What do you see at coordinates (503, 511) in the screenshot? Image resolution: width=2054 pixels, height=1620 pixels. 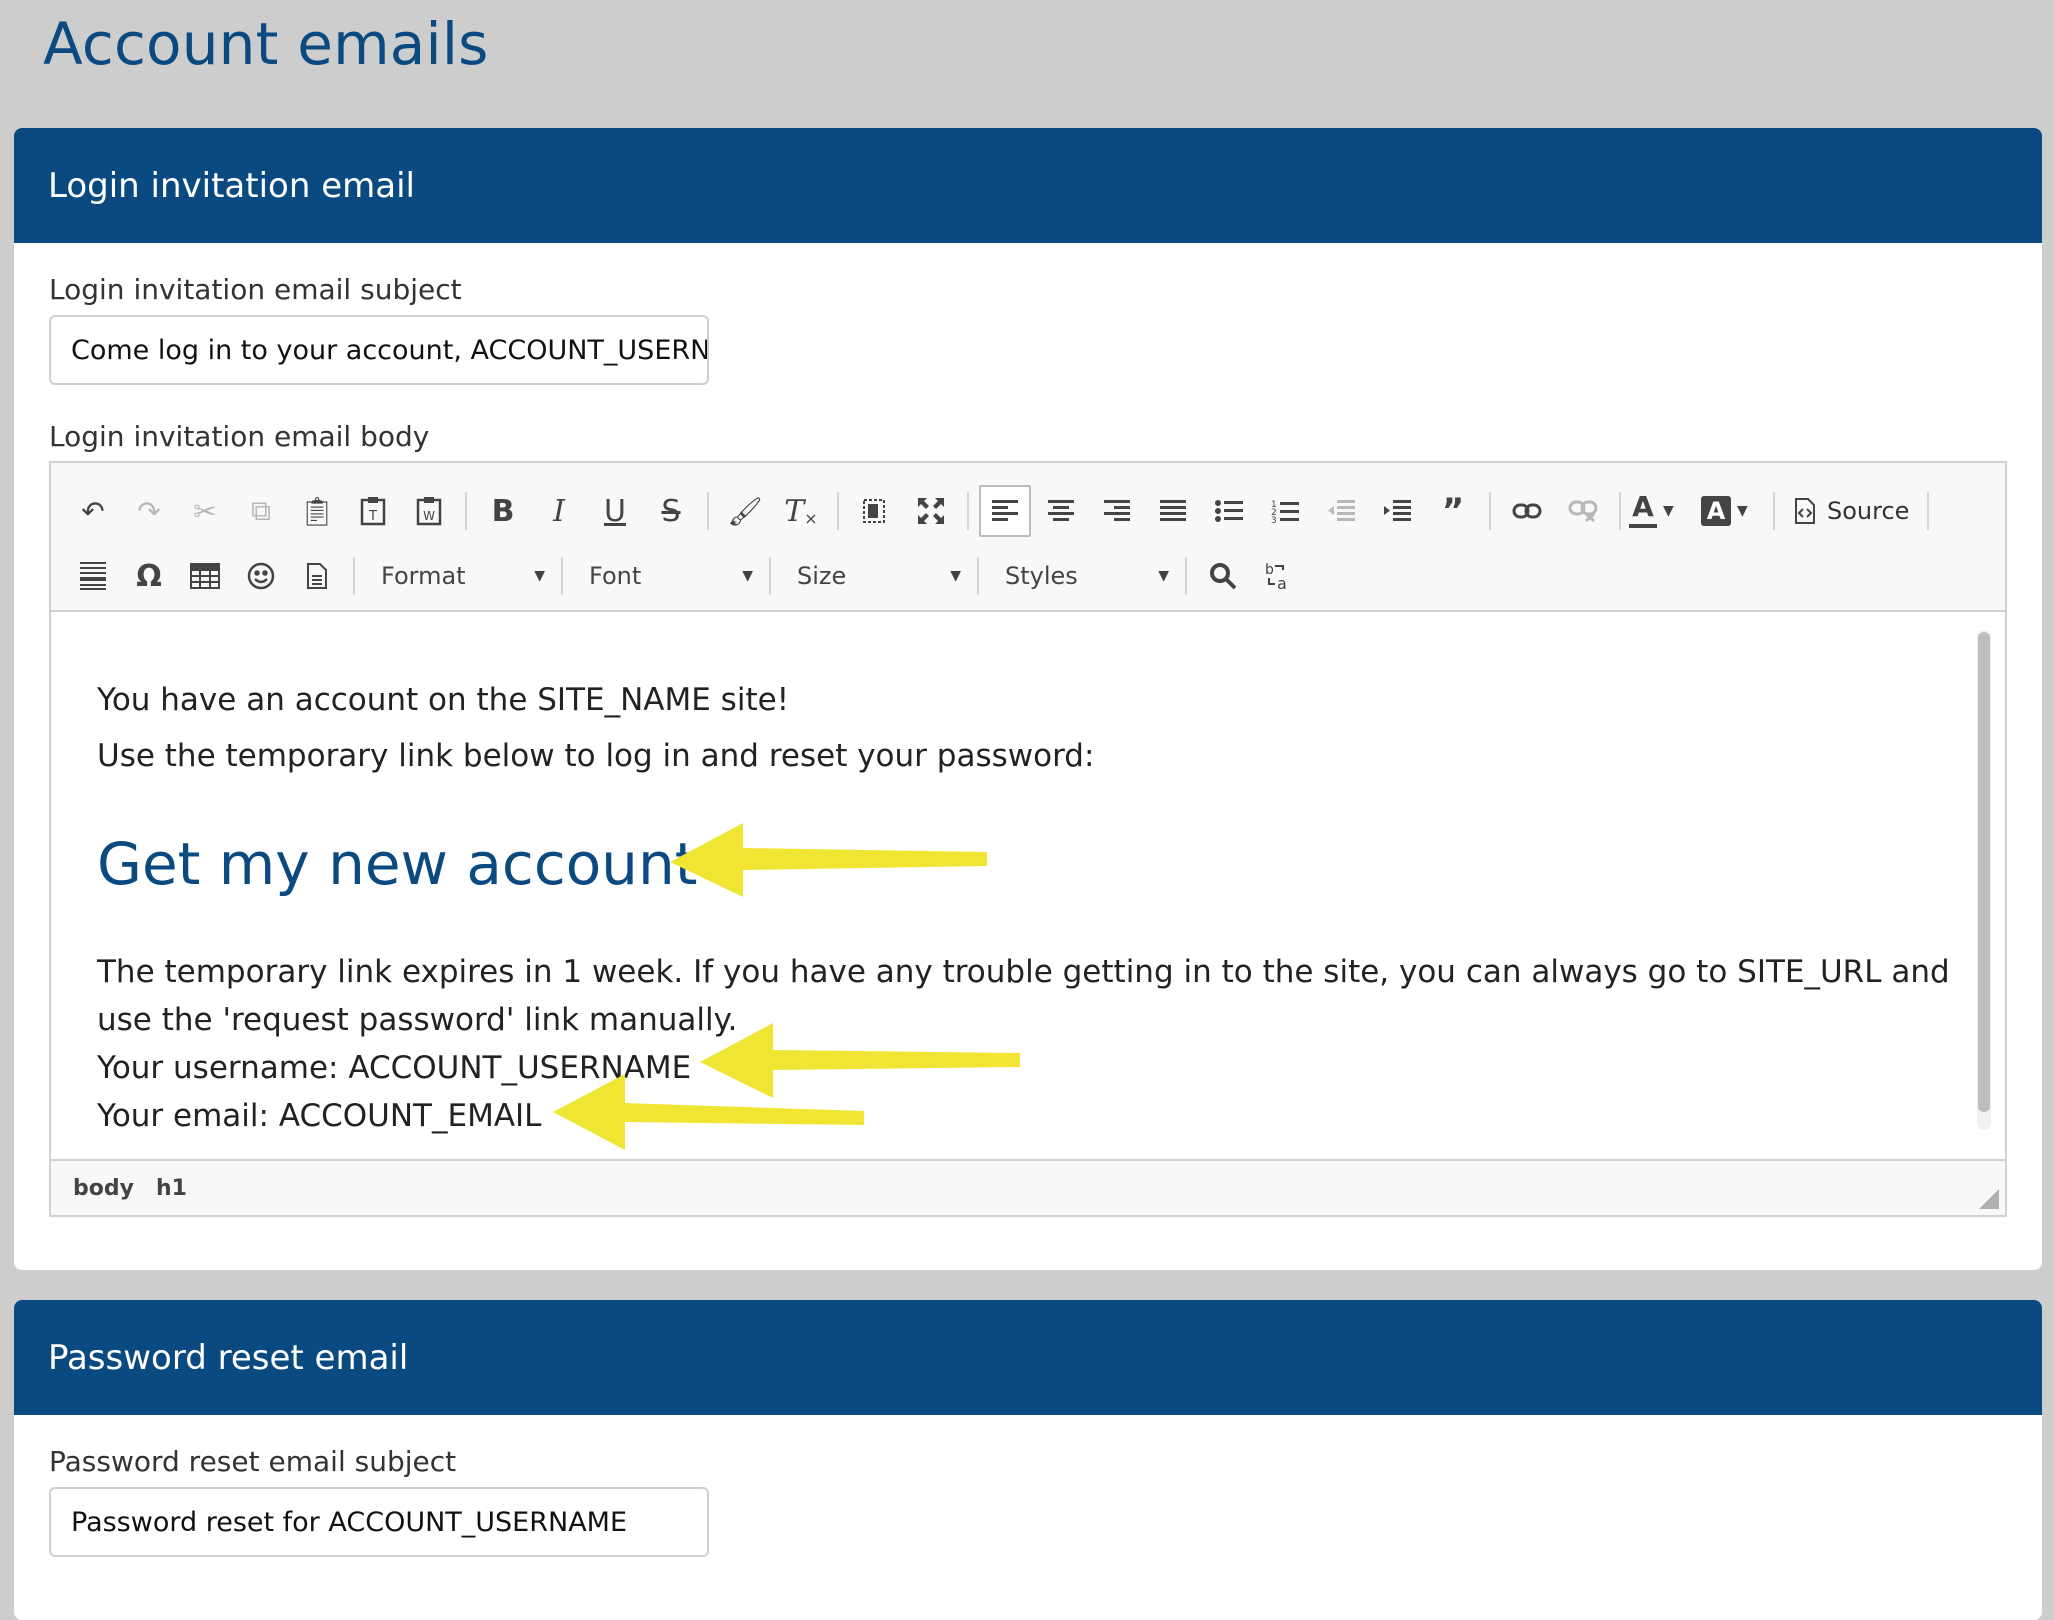 I see `bold-icon: B` at bounding box center [503, 511].